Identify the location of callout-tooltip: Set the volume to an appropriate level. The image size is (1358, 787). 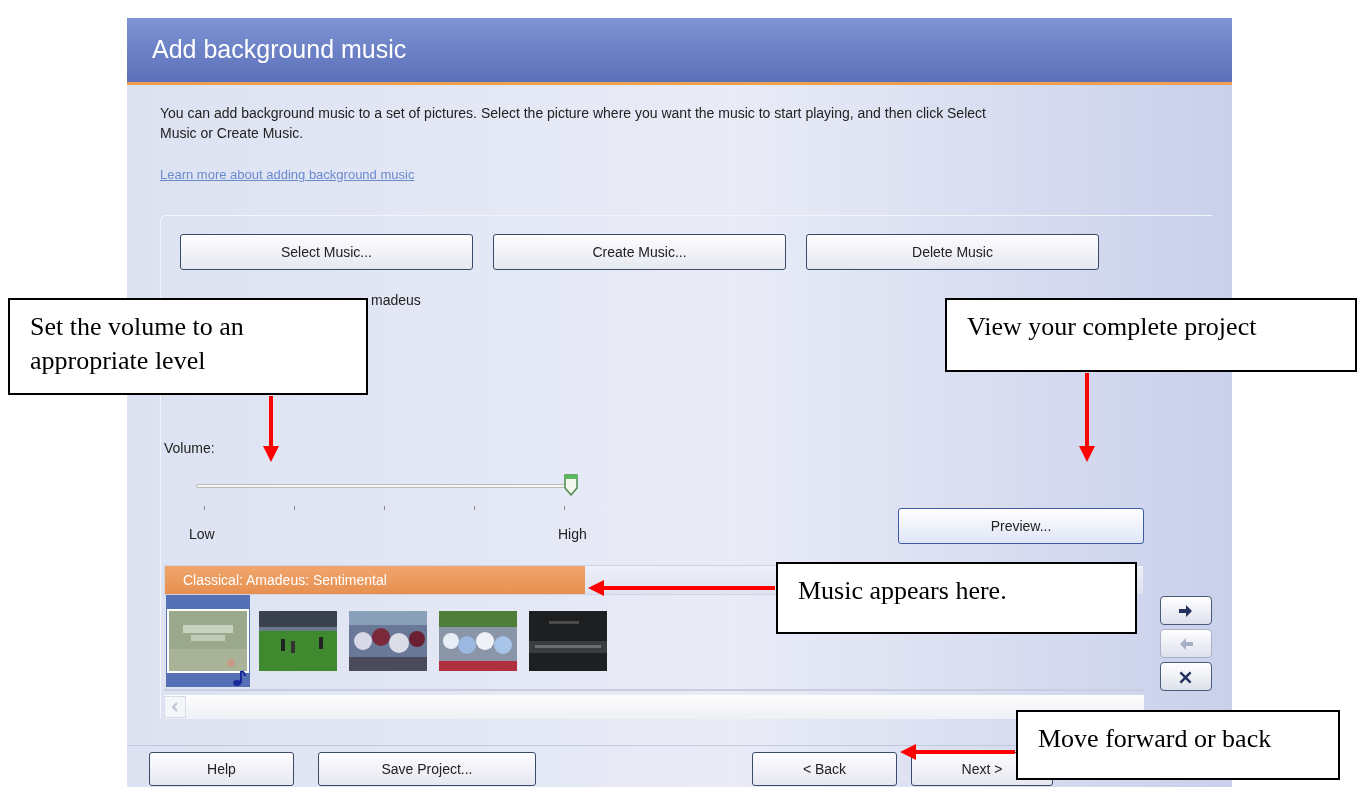
(188, 346).